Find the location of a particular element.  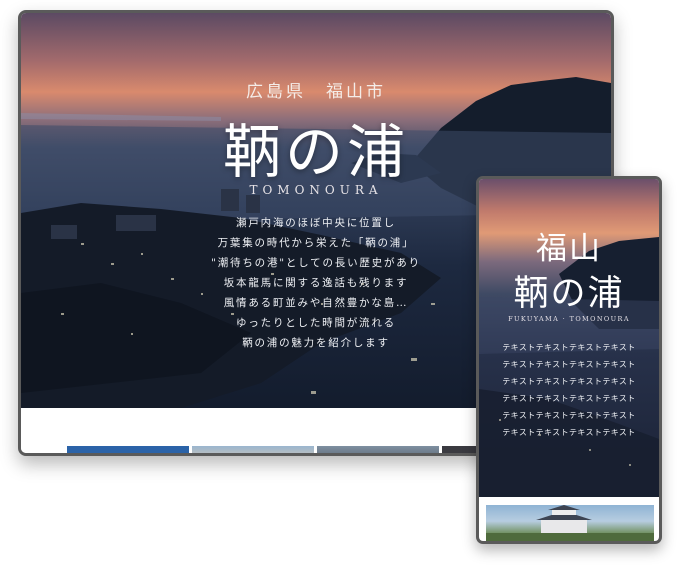

mobile-title-romanized: FUKUYAMA · TOMONOURA is located at coordinates (569, 319).